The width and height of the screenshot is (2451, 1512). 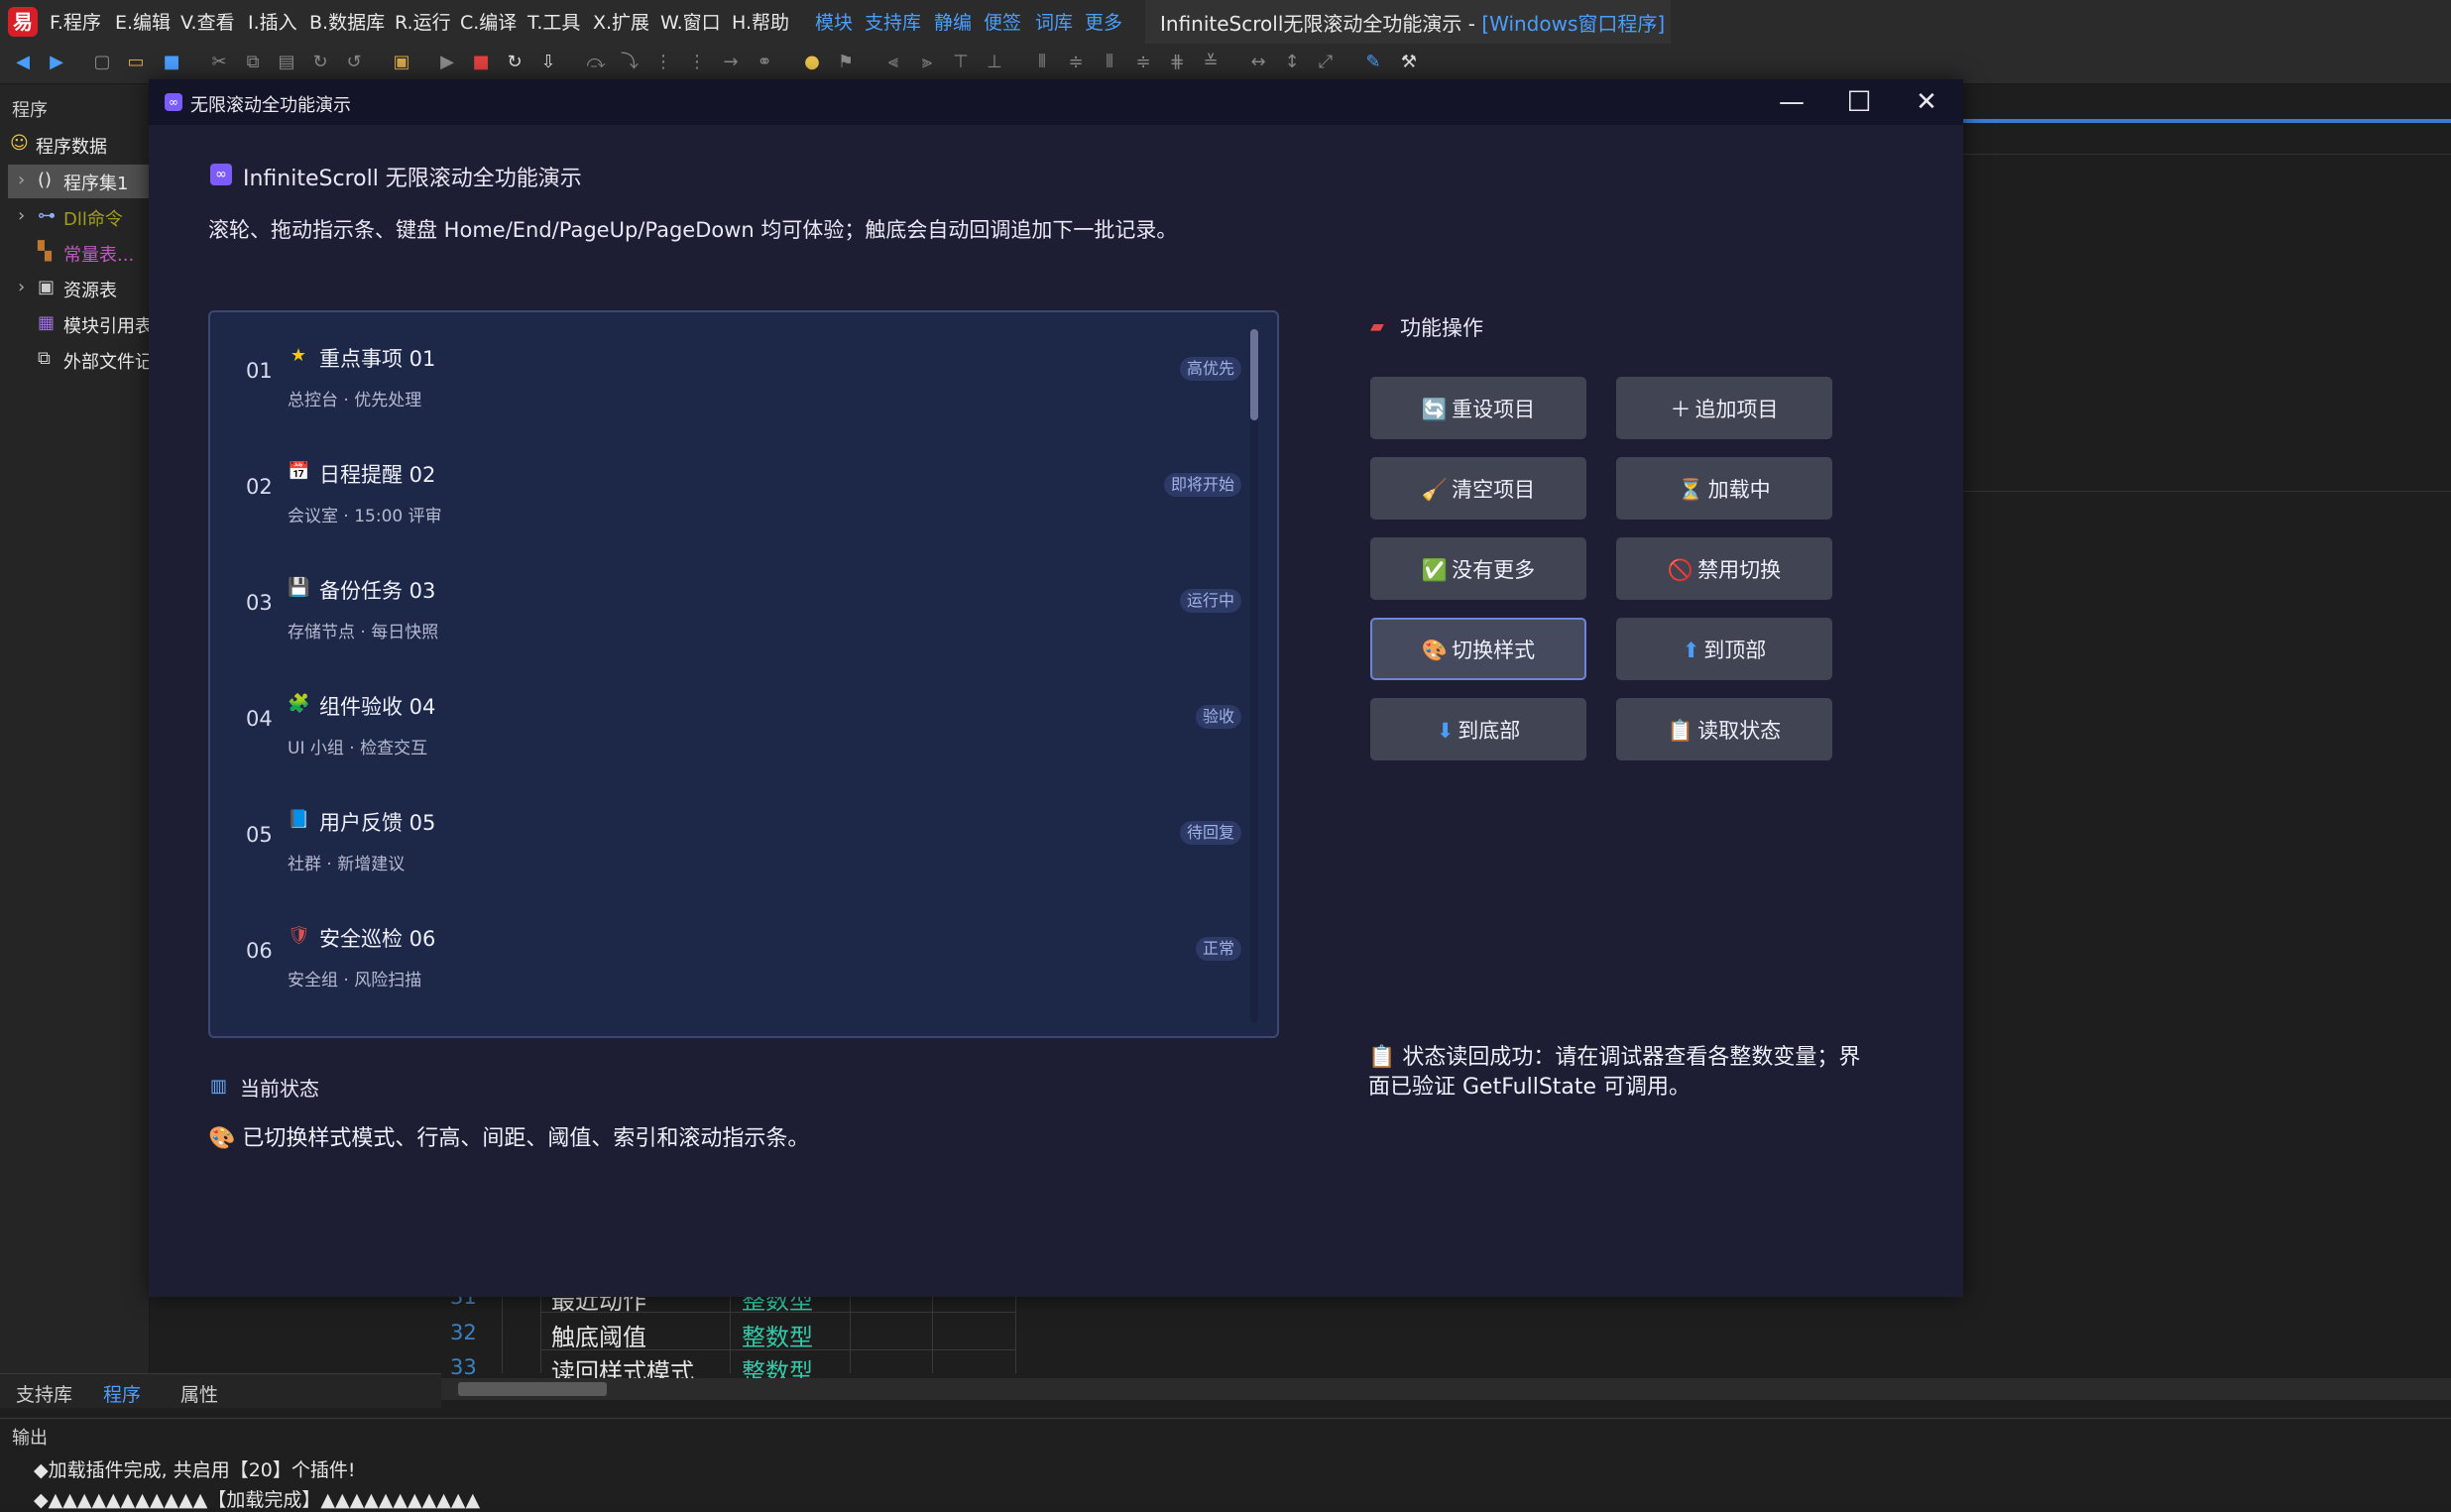 I want to click on list-item: 01 ★ 重点事项 01 总控台 · 优先处理 高优先, so click(x=725, y=373).